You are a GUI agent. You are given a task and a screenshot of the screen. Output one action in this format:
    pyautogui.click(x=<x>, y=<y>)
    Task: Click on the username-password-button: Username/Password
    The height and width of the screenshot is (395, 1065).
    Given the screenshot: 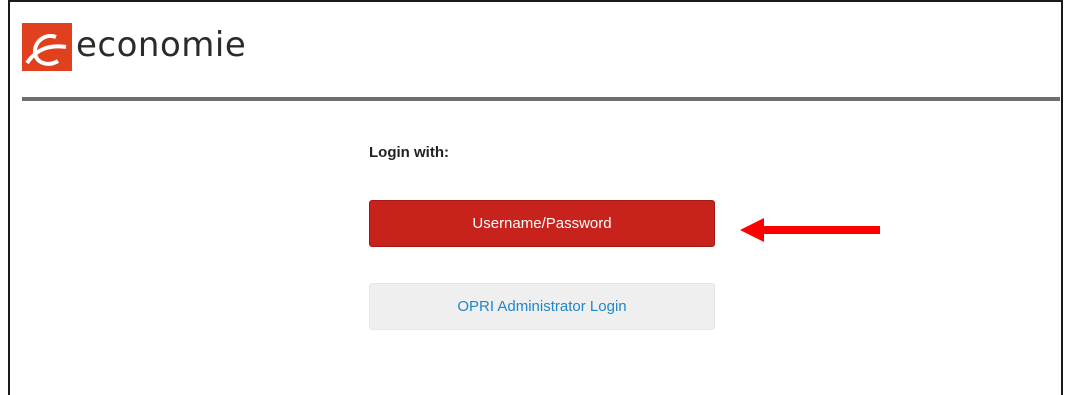 What is the action you would take?
    pyautogui.click(x=542, y=223)
    